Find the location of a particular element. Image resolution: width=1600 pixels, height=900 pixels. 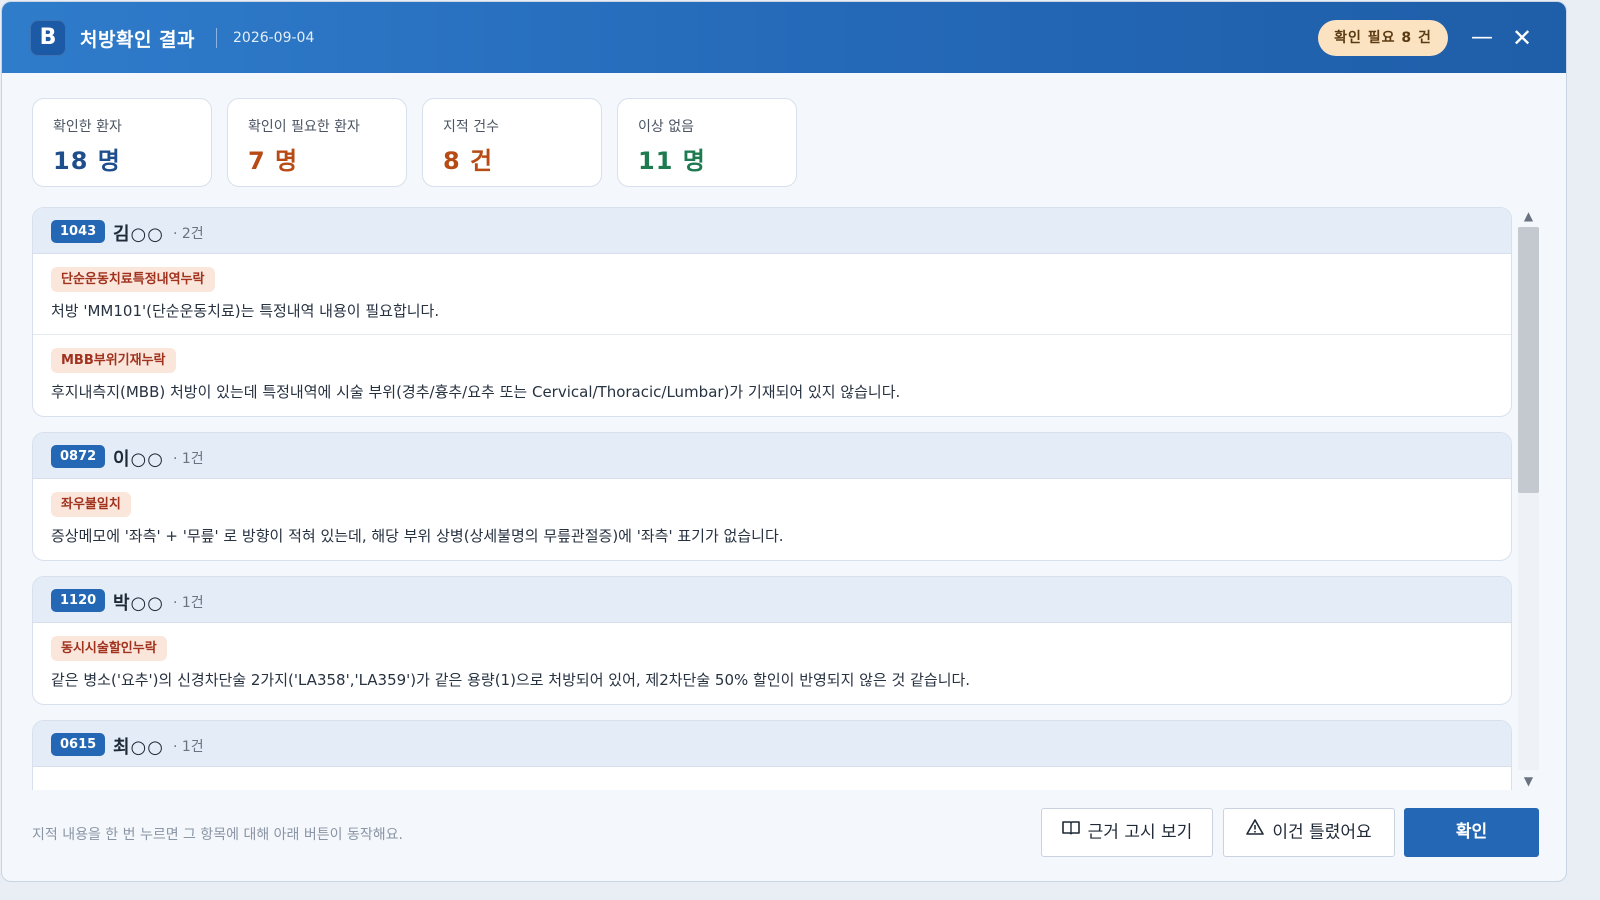

patient-header: 0872 이○○ · 1건 is located at coordinates (772, 456).